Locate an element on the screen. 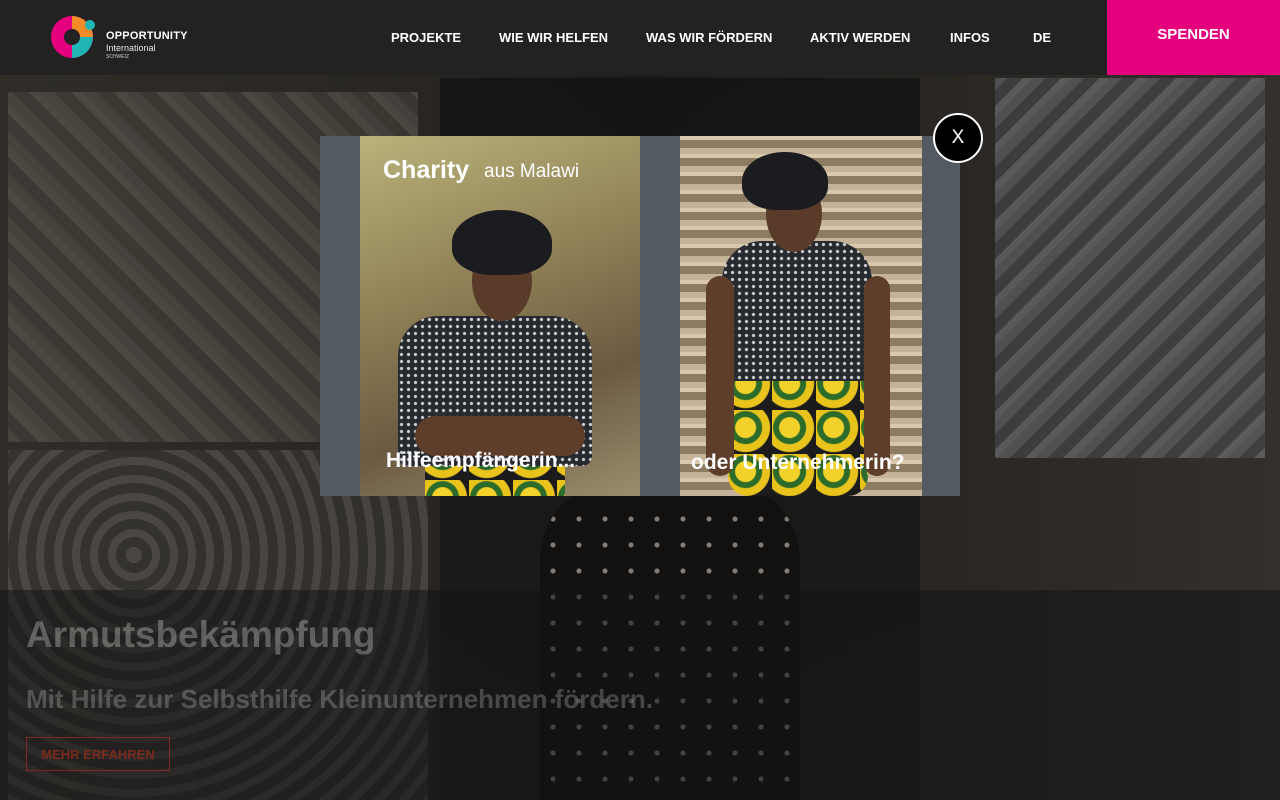 The image size is (1280, 800). logo-line-3: SCHWEIZ is located at coordinates (118, 57).